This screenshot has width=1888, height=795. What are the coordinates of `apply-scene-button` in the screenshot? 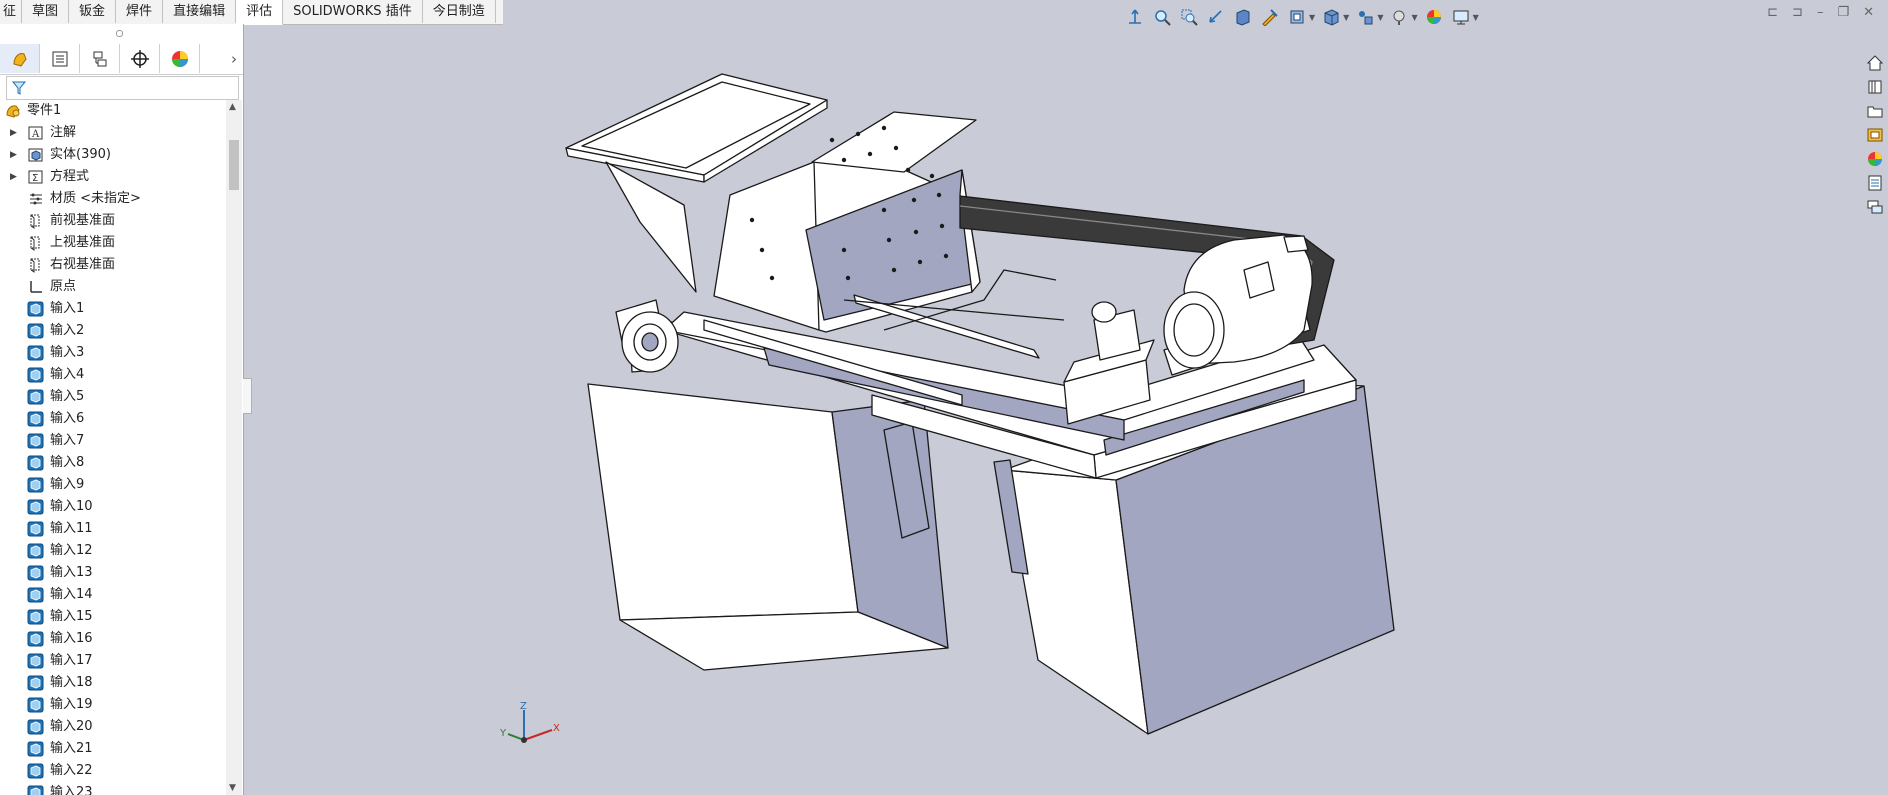 It's located at (1434, 17).